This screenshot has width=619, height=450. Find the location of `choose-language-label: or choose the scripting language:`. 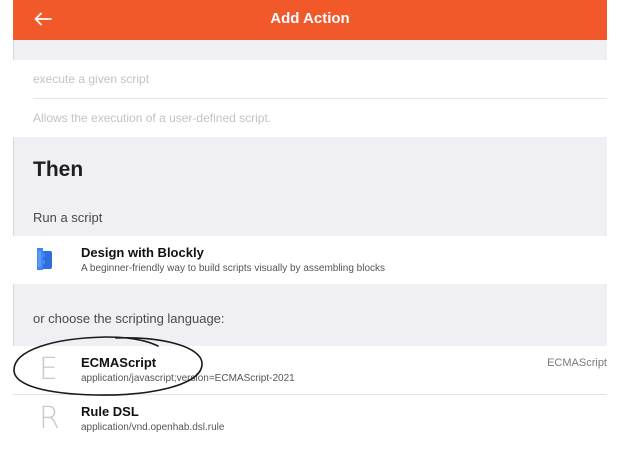

choose-language-label: or choose the scripting language: is located at coordinates (129, 318).